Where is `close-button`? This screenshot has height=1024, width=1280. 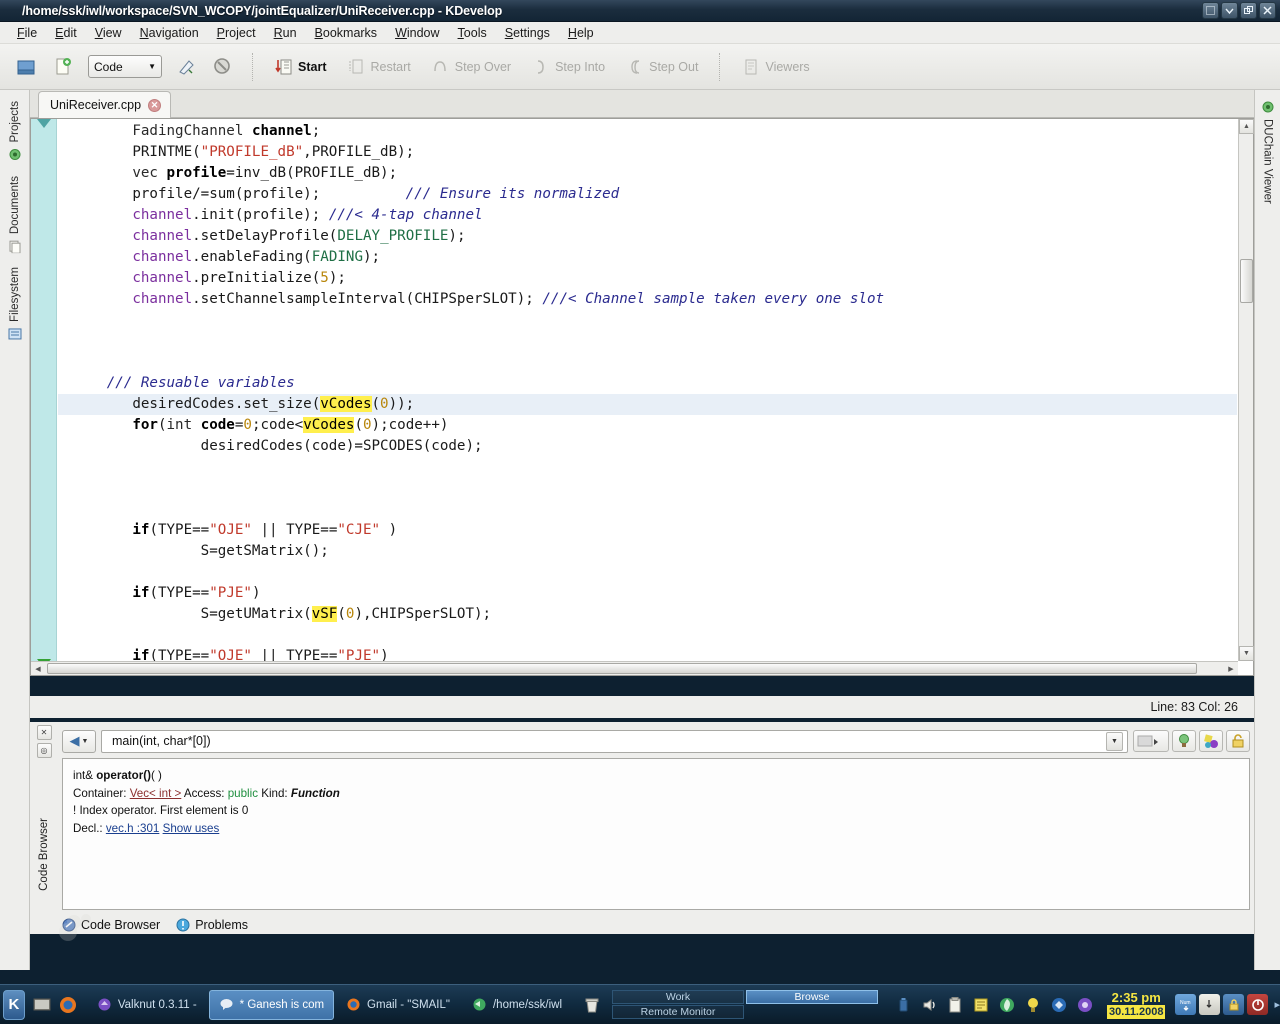 close-button is located at coordinates (1267, 10).